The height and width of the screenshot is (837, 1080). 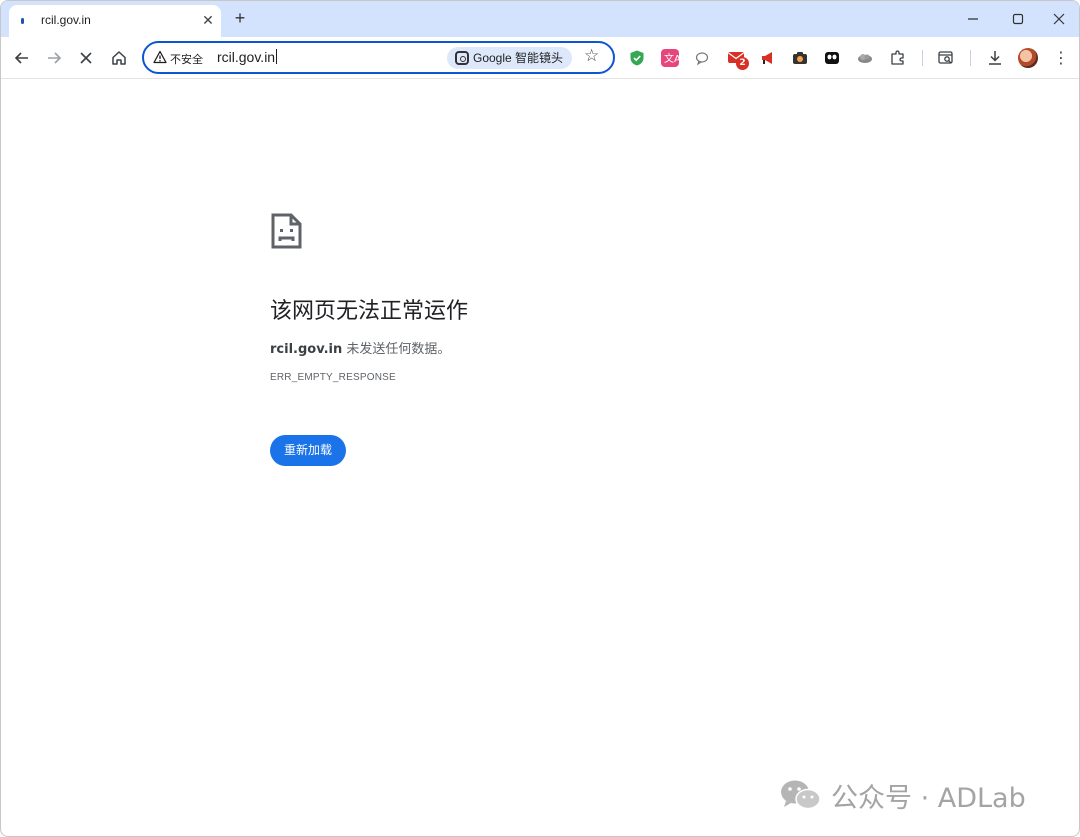 I want to click on tab-active: rcil.gov.in ✕, so click(x=115, y=21).